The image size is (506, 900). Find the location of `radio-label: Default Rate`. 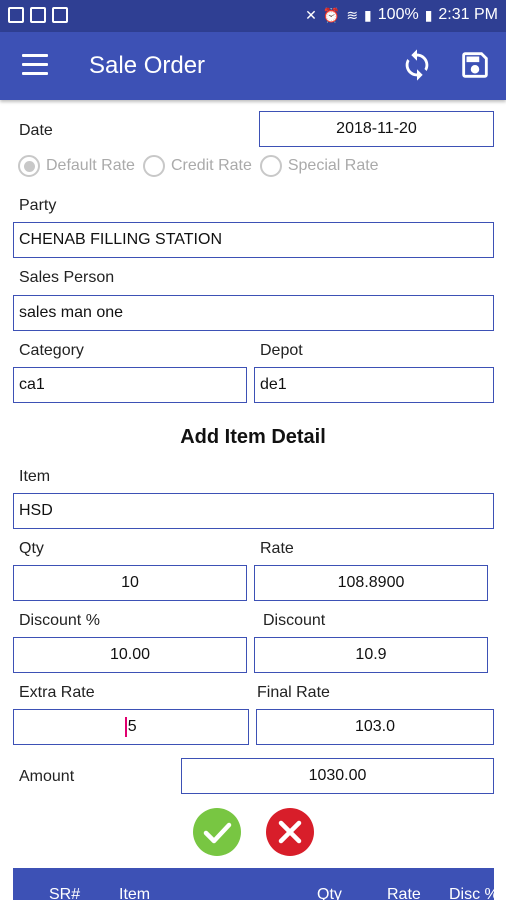

radio-label: Default Rate is located at coordinates (90, 165).